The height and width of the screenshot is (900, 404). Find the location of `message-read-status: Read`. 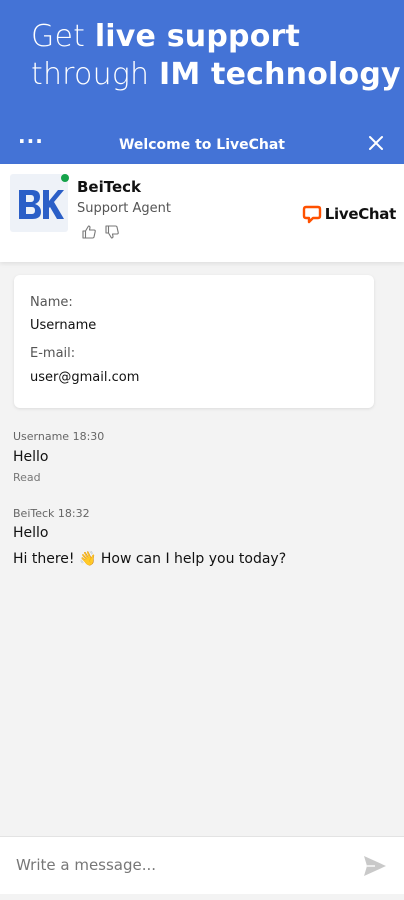

message-read-status: Read is located at coordinates (27, 477).